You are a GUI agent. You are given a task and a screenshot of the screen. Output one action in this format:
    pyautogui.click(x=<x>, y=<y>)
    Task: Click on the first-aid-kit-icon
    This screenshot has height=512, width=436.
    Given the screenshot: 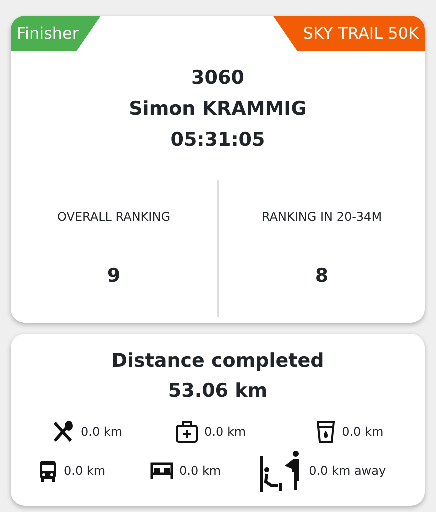 What is the action you would take?
    pyautogui.click(x=186, y=432)
    